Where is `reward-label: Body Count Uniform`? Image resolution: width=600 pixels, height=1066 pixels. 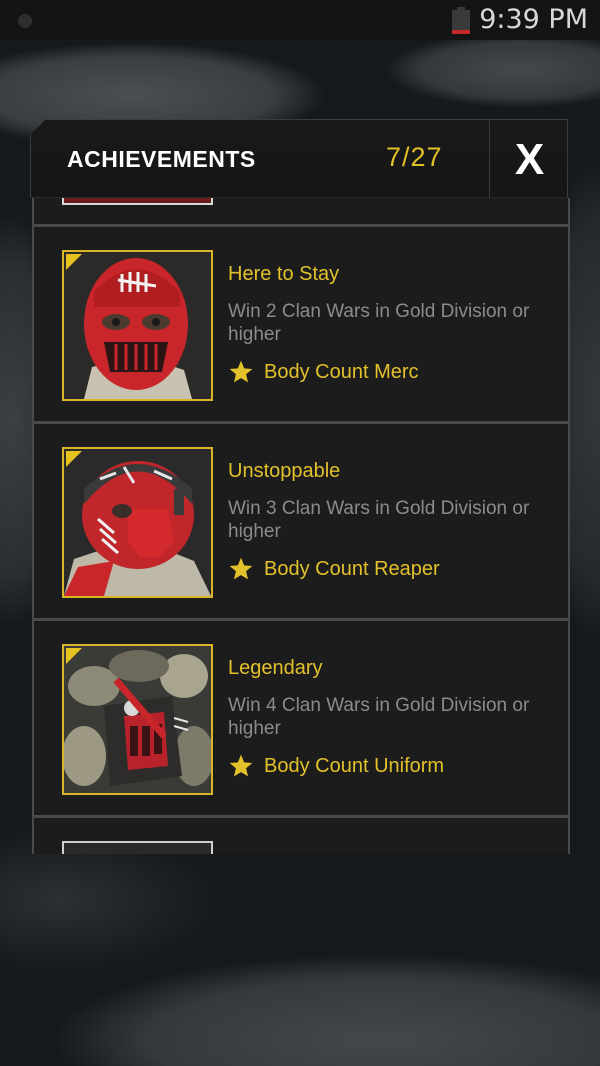 reward-label: Body Count Uniform is located at coordinates (354, 765).